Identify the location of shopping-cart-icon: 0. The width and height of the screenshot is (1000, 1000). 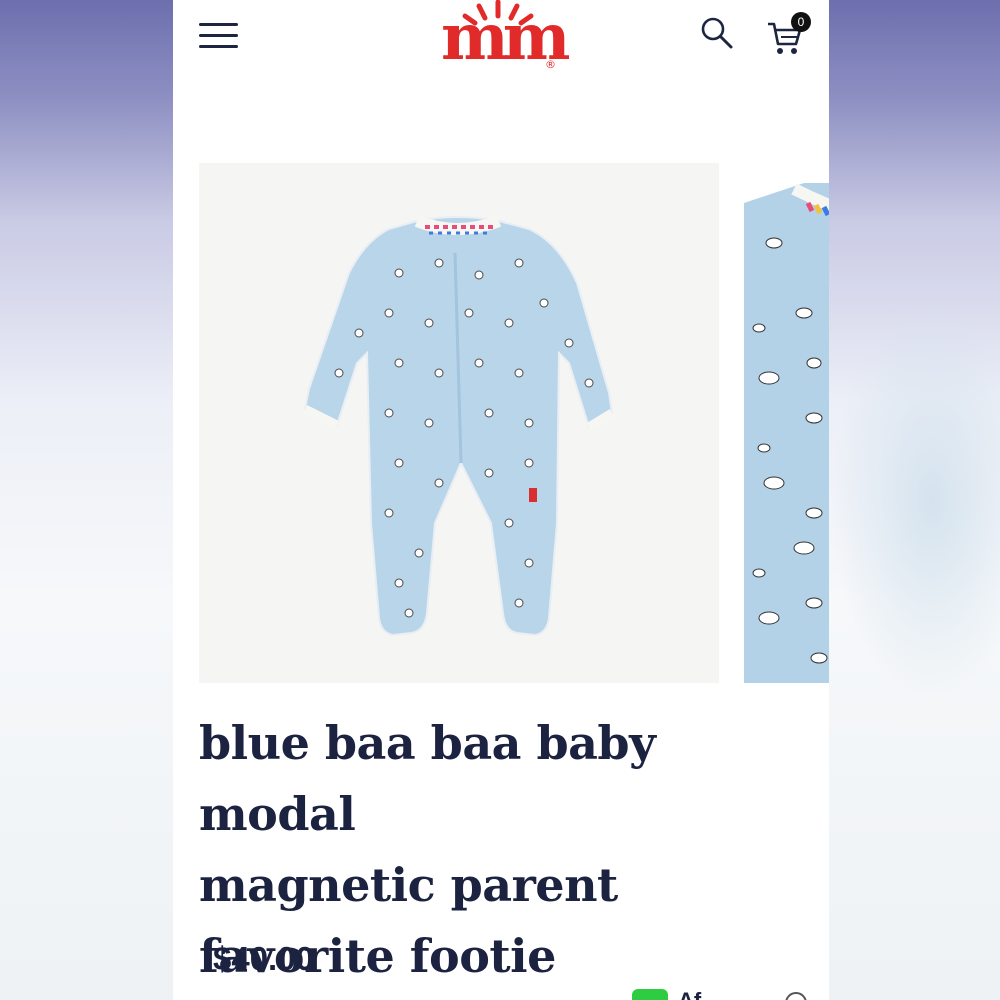
(788, 33).